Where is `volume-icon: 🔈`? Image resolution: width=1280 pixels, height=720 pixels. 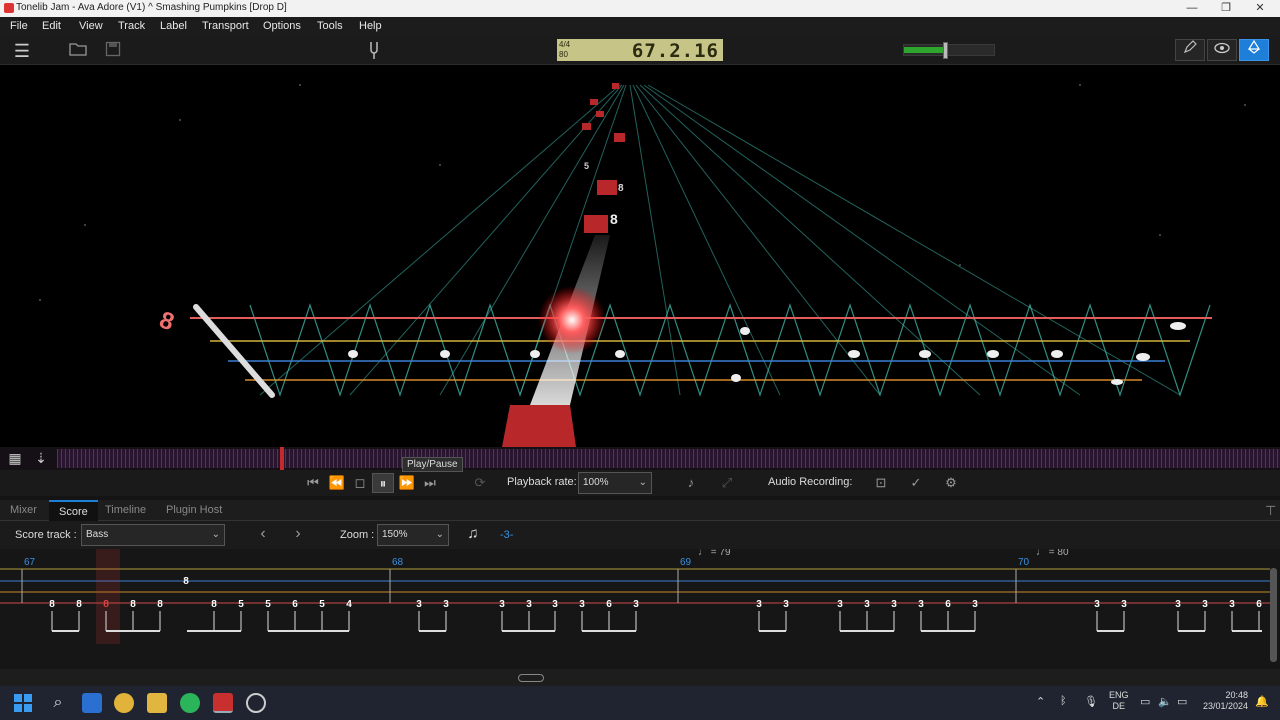
volume-icon: 🔈 is located at coordinates (1165, 701).